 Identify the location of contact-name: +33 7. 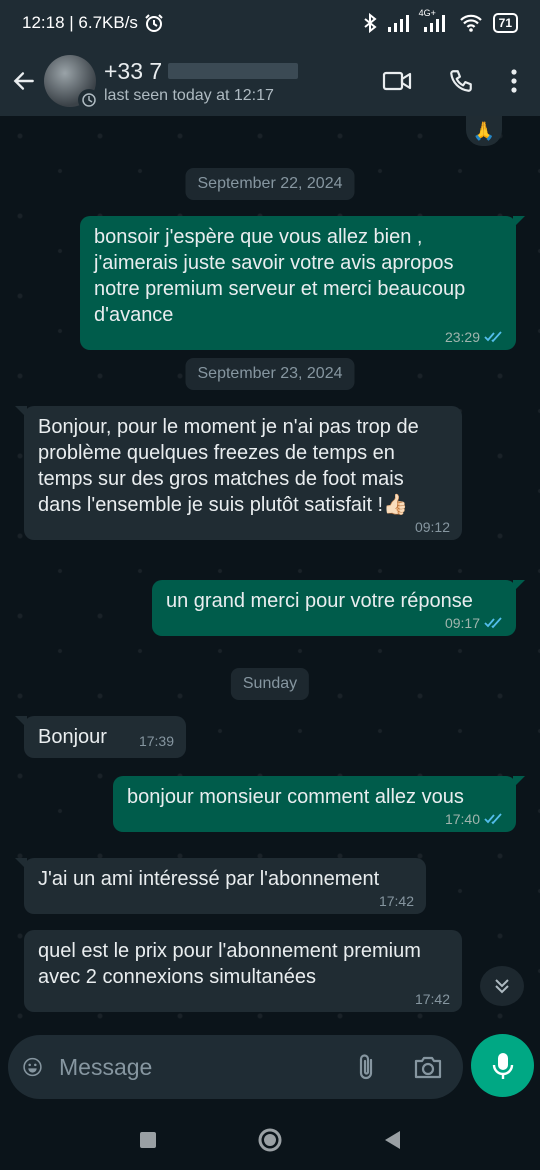
(133, 70).